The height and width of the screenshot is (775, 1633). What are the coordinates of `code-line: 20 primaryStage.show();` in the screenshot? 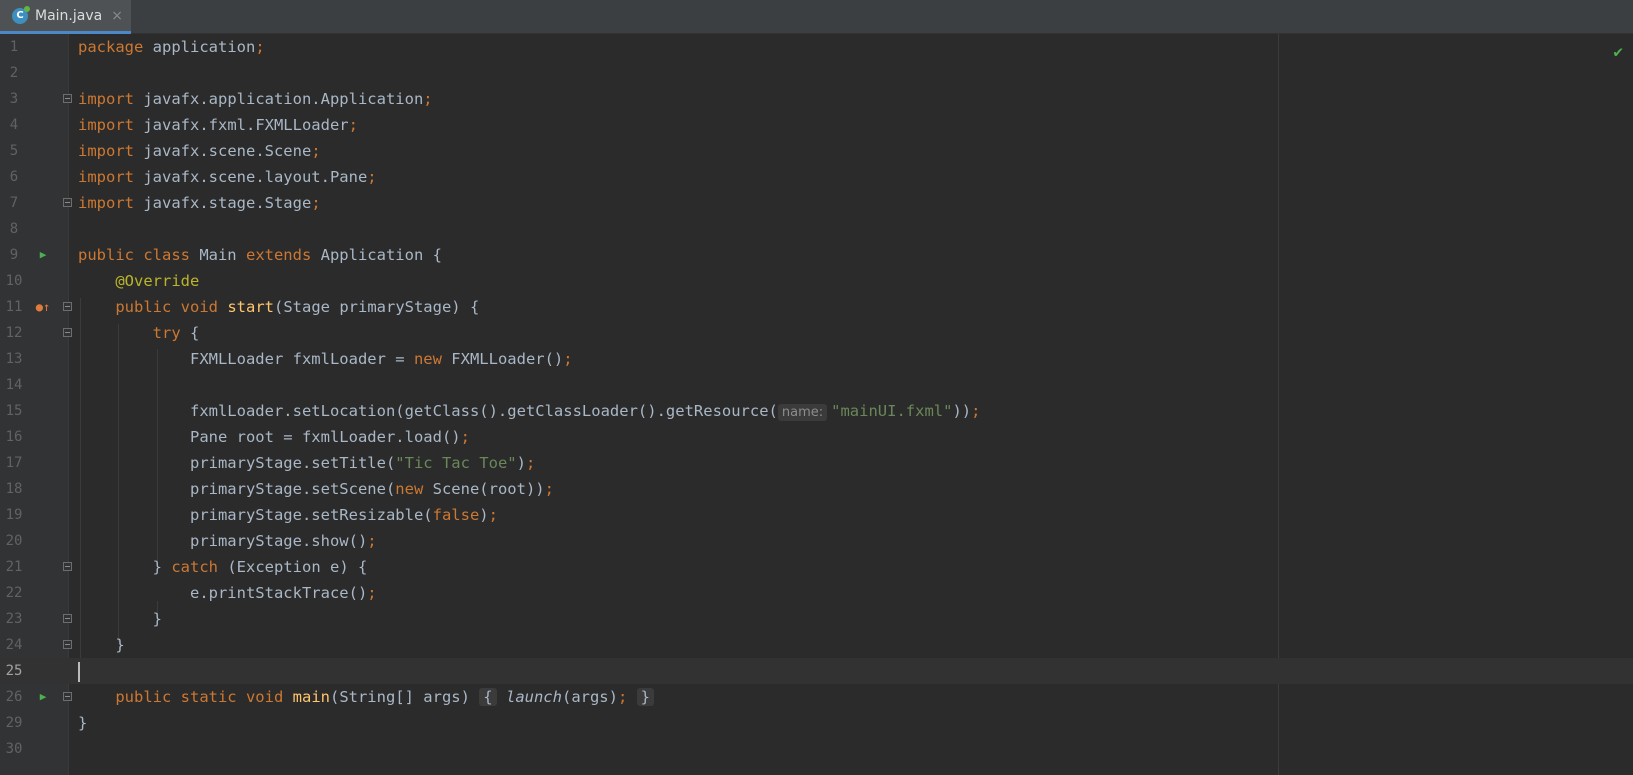 It's located at (816, 541).